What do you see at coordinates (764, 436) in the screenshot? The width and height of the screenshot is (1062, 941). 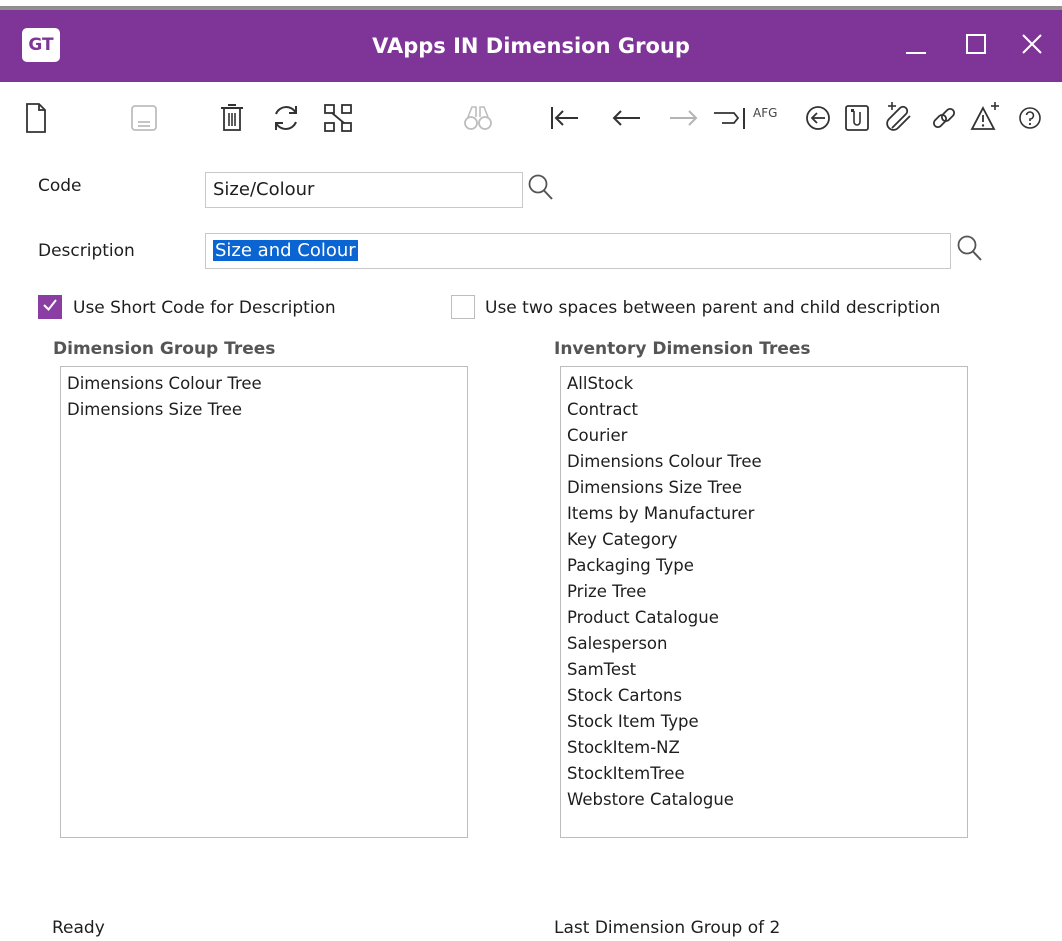 I see `list-item: Courier` at bounding box center [764, 436].